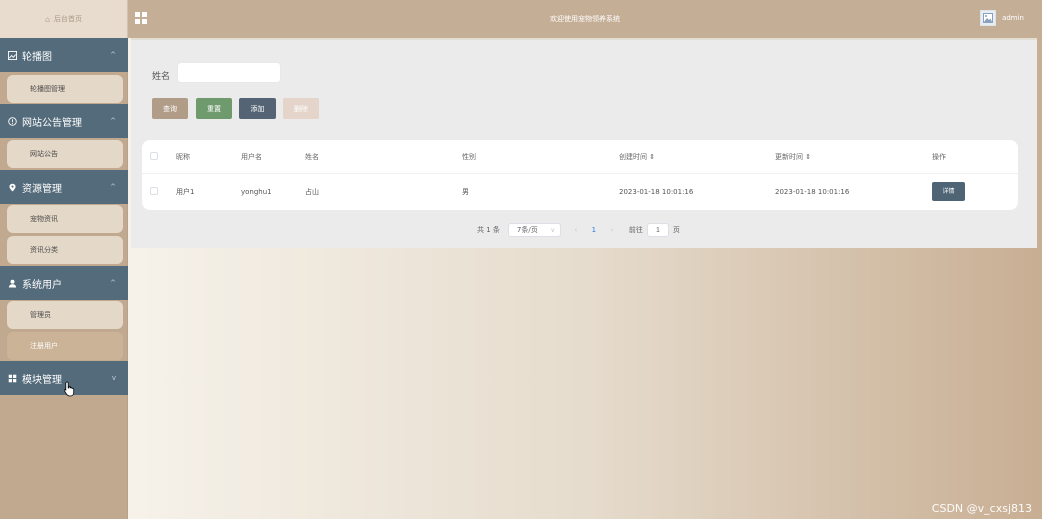  Describe the element at coordinates (12, 187) in the screenshot. I see `location-pin-icon` at that location.